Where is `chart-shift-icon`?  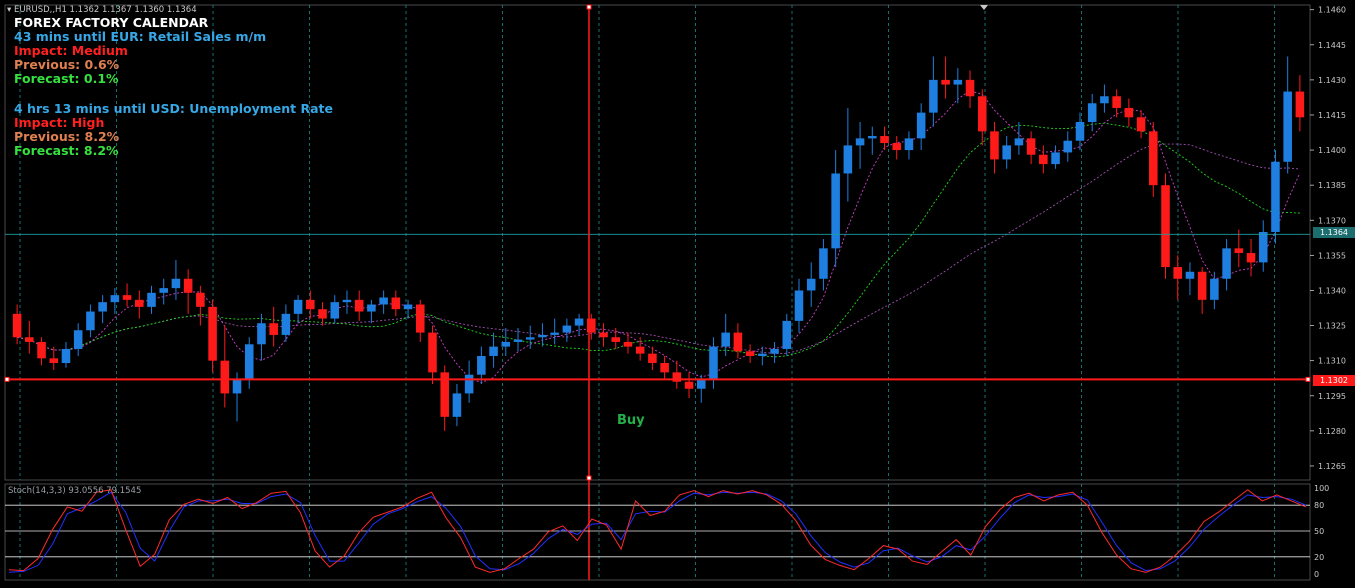
chart-shift-icon is located at coordinates (984, 7).